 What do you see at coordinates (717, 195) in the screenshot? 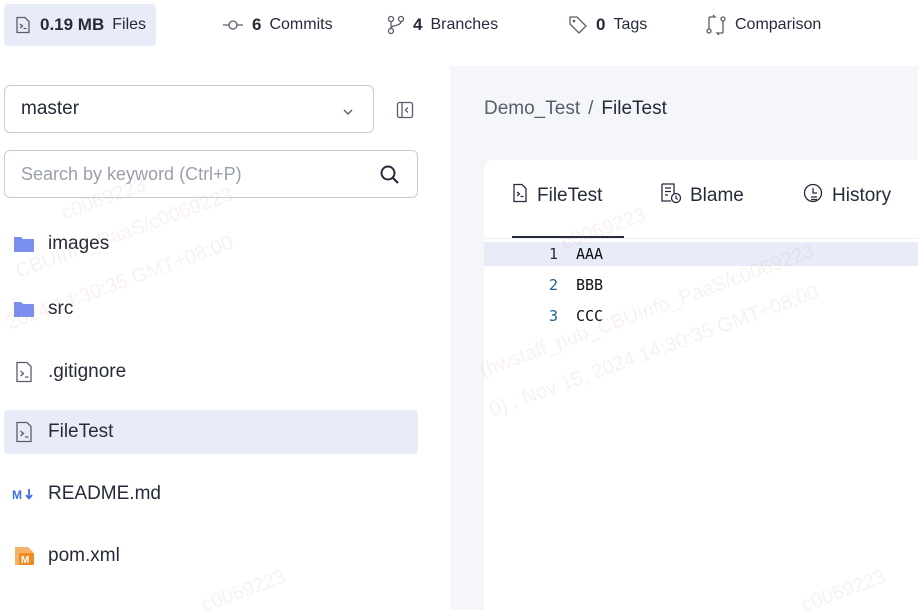
I see `tab-blame-label: Blame` at bounding box center [717, 195].